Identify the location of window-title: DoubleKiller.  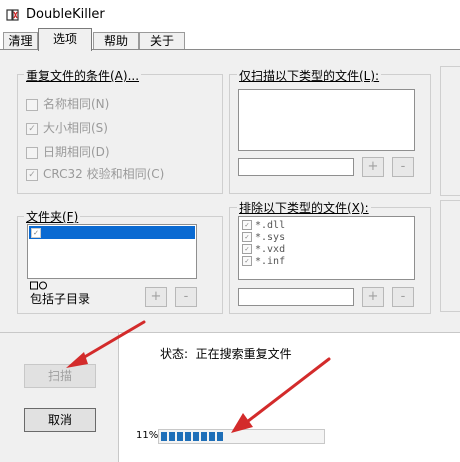
(65, 14).